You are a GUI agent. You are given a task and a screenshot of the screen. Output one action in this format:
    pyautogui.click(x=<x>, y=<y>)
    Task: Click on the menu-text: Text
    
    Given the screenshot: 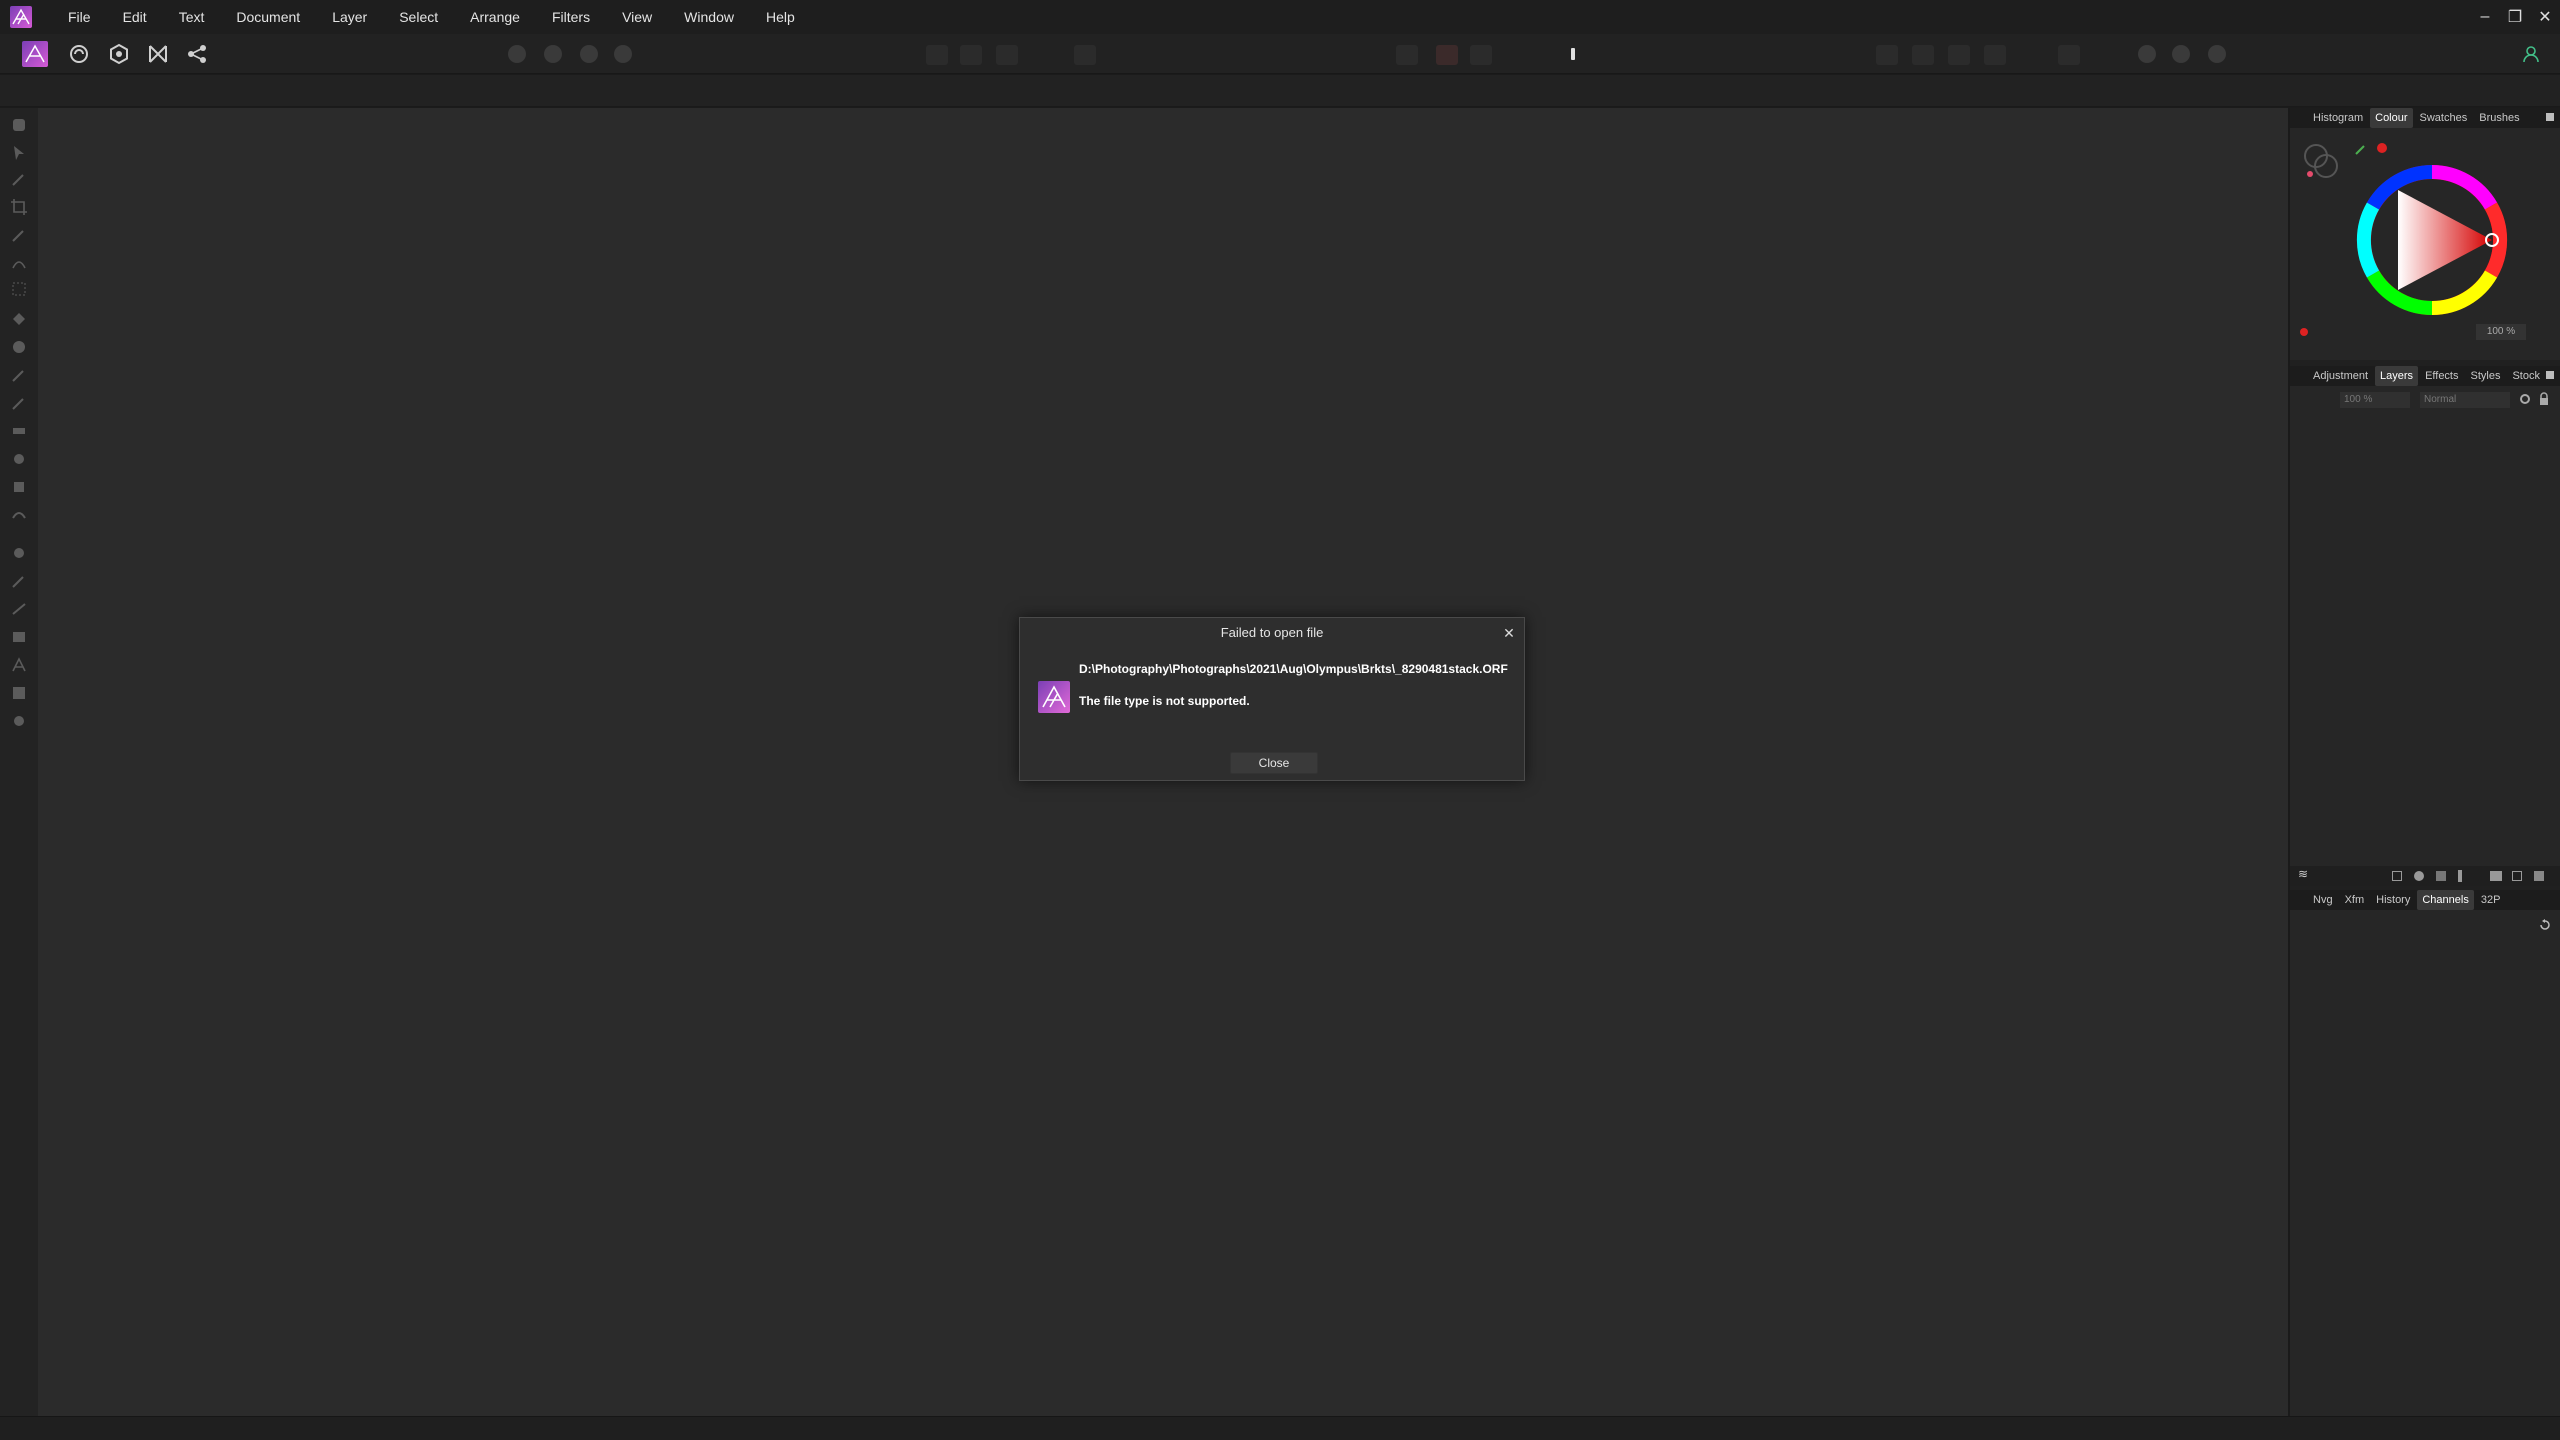 What is the action you would take?
    pyautogui.click(x=192, y=17)
    